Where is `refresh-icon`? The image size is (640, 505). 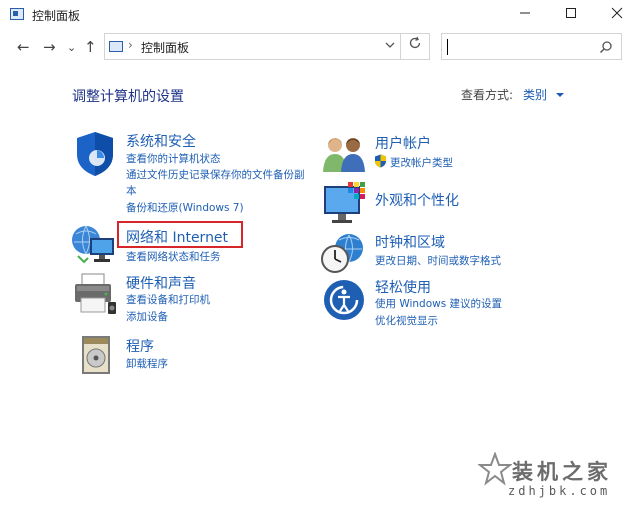 refresh-icon is located at coordinates (415, 42).